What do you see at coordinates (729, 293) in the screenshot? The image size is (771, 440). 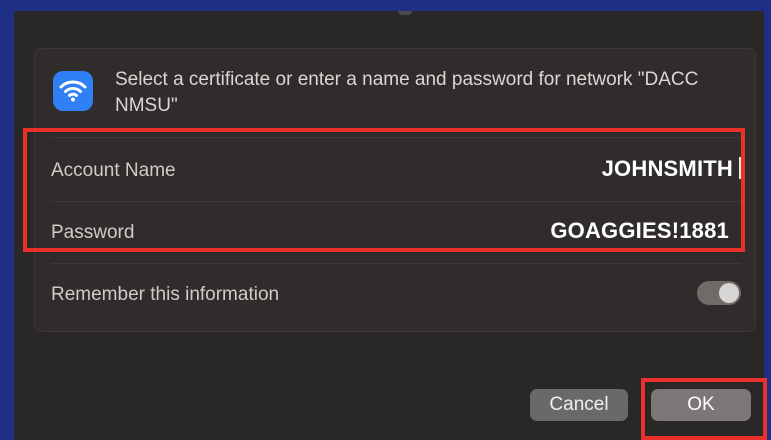 I see `toggle-knob` at bounding box center [729, 293].